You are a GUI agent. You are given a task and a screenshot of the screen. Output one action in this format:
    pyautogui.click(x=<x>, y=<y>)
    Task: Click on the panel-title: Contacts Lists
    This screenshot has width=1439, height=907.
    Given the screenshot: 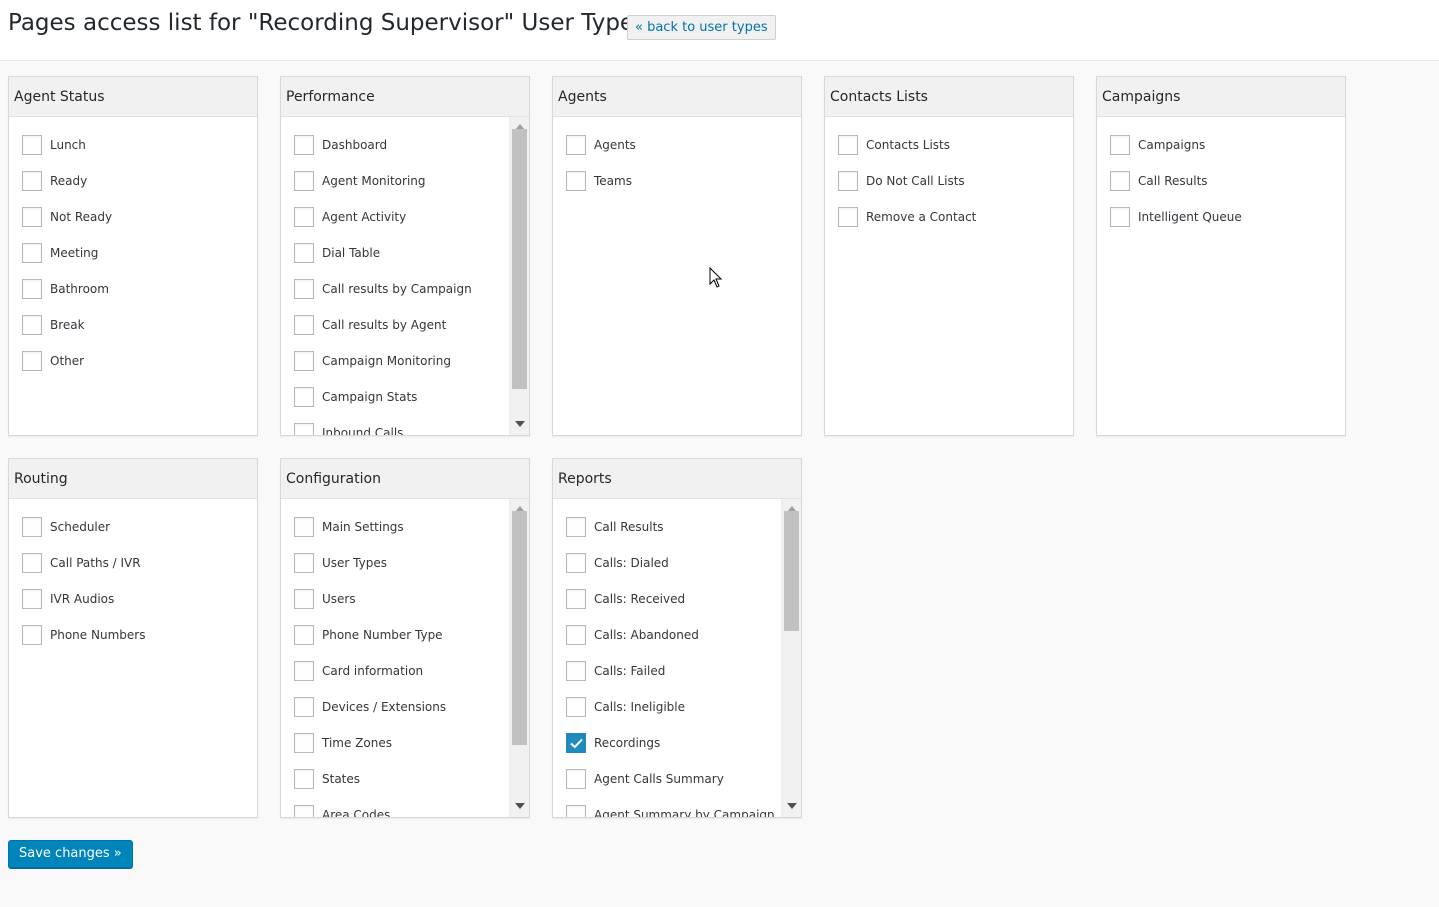 What is the action you would take?
    pyautogui.click(x=949, y=97)
    